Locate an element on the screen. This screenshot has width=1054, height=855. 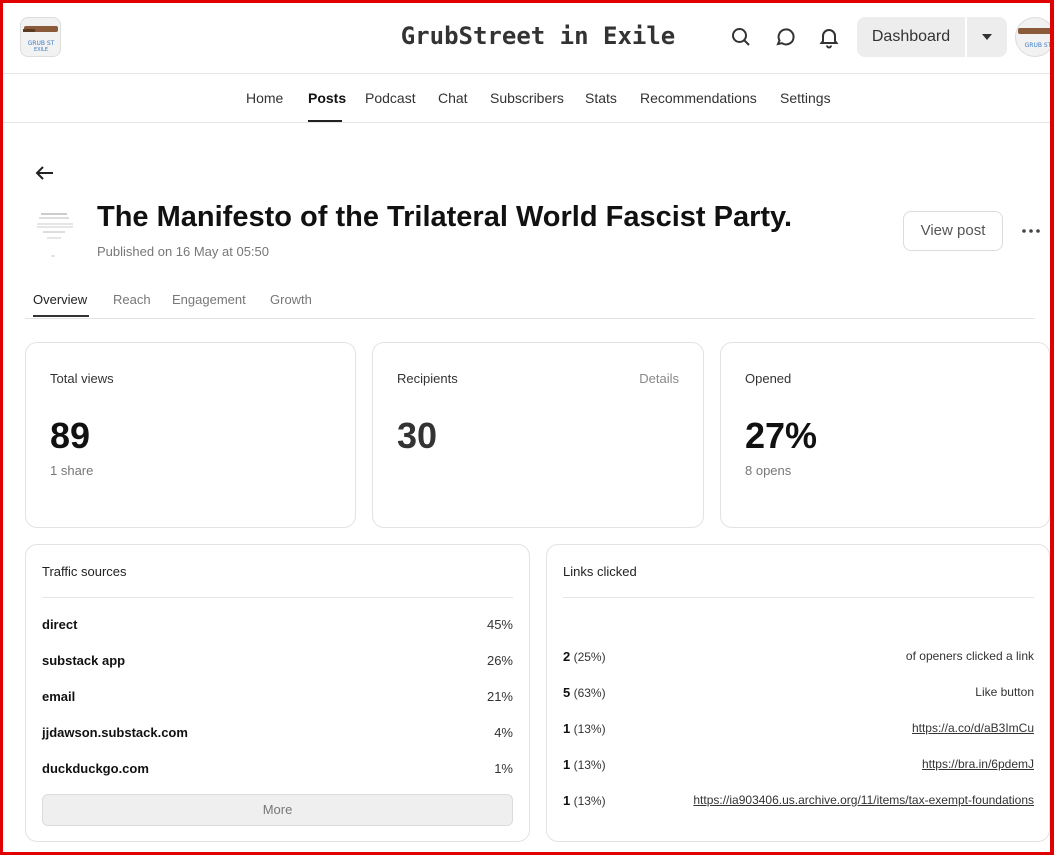
nav-subscribers: Subscribers is located at coordinates (527, 98).